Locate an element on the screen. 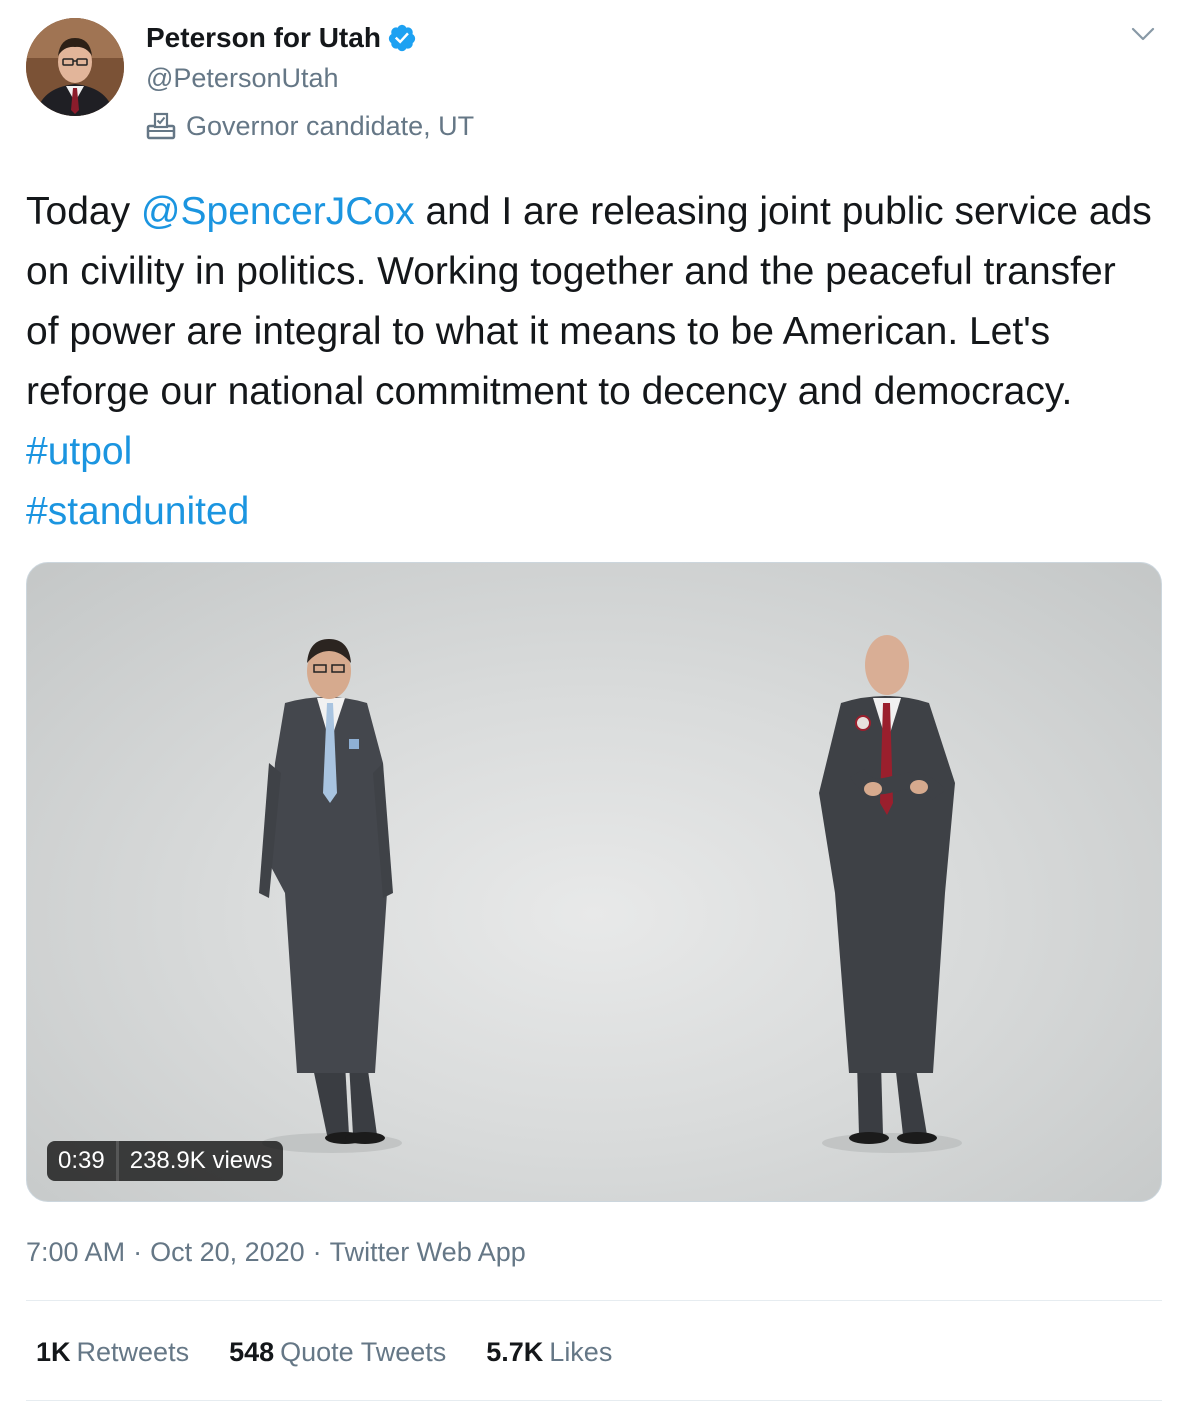  quote-tweets-label: Quote Tweets is located at coordinates (363, 1352).